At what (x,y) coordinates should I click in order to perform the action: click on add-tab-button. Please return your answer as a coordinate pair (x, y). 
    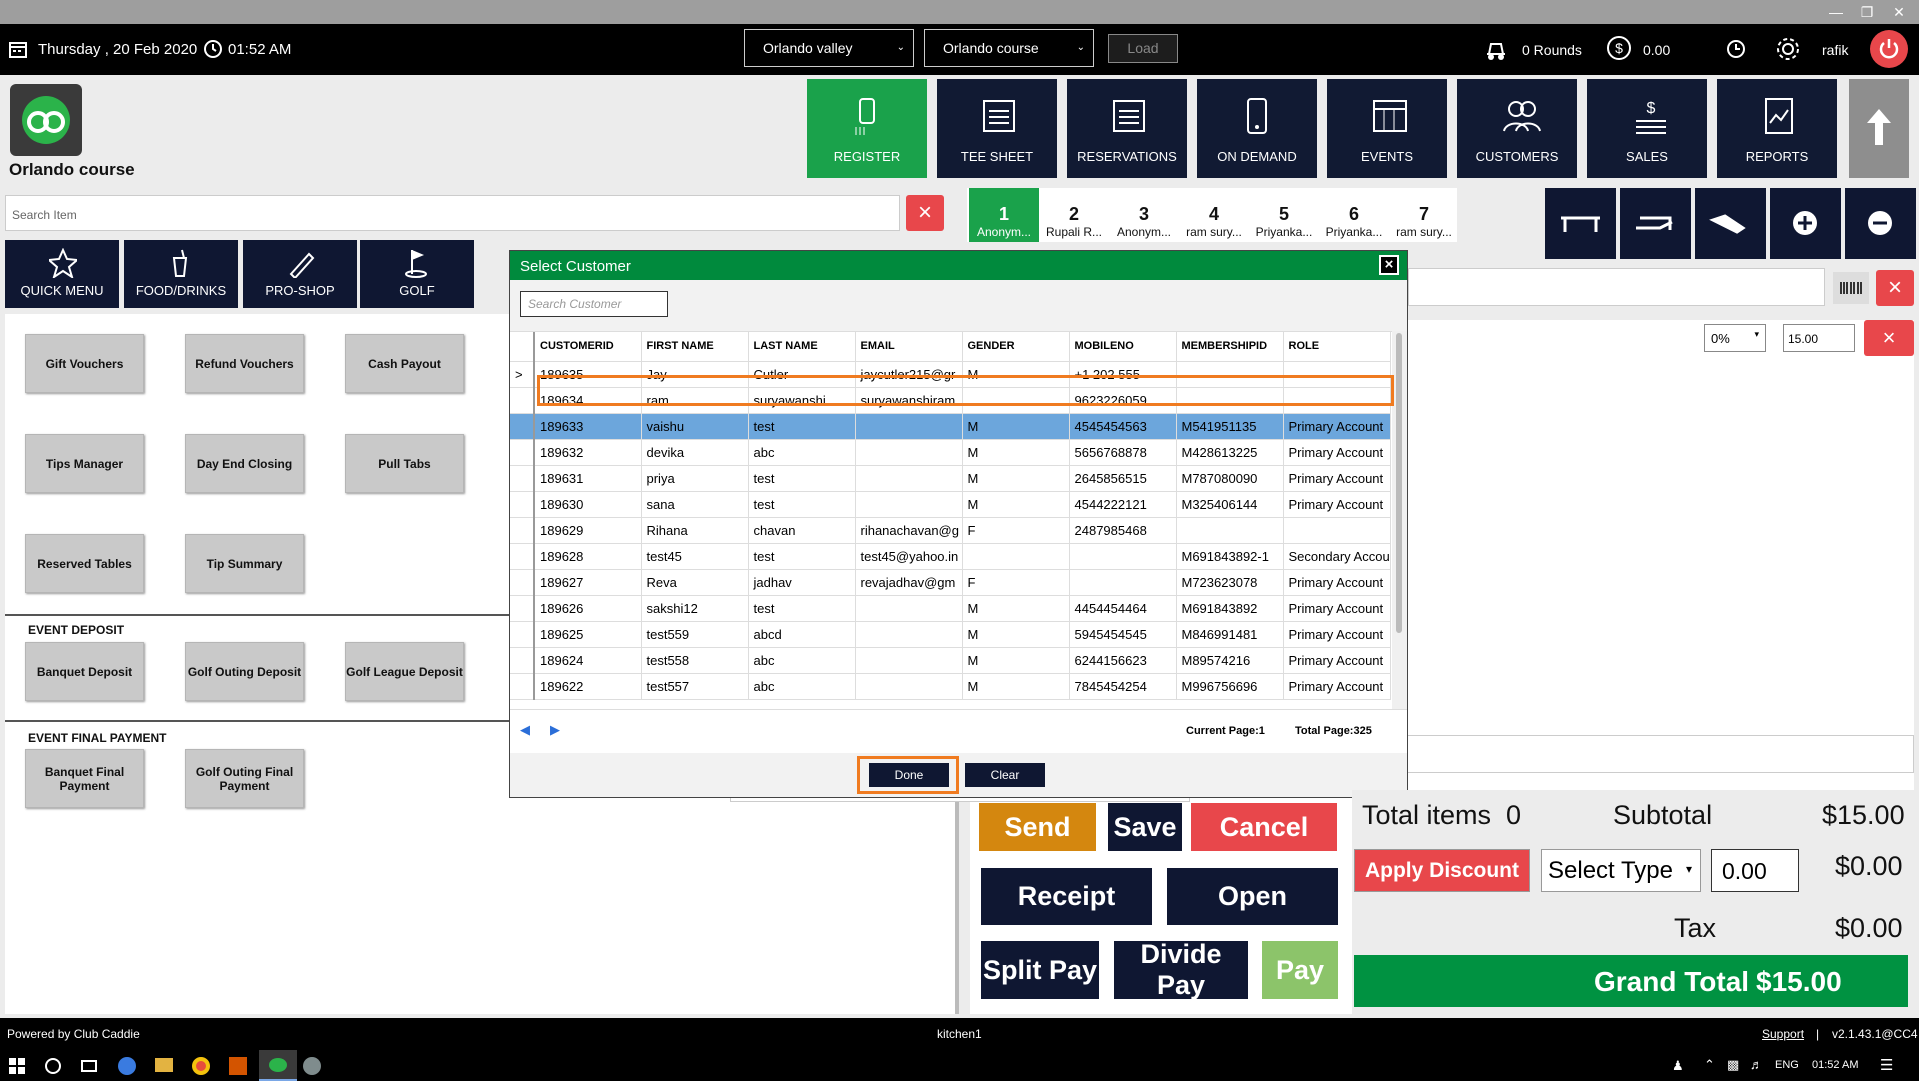
    Looking at the image, I should click on (1805, 223).